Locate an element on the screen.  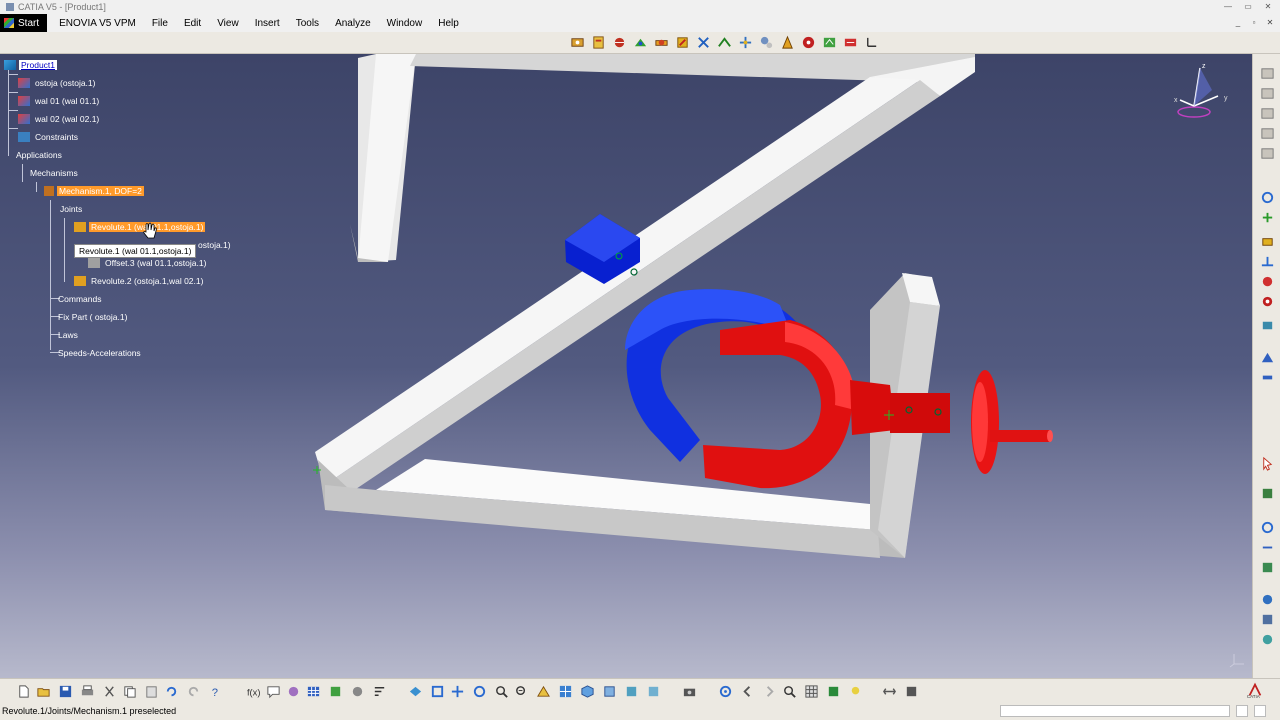
catalog-icon is located at coordinates (335, 691).